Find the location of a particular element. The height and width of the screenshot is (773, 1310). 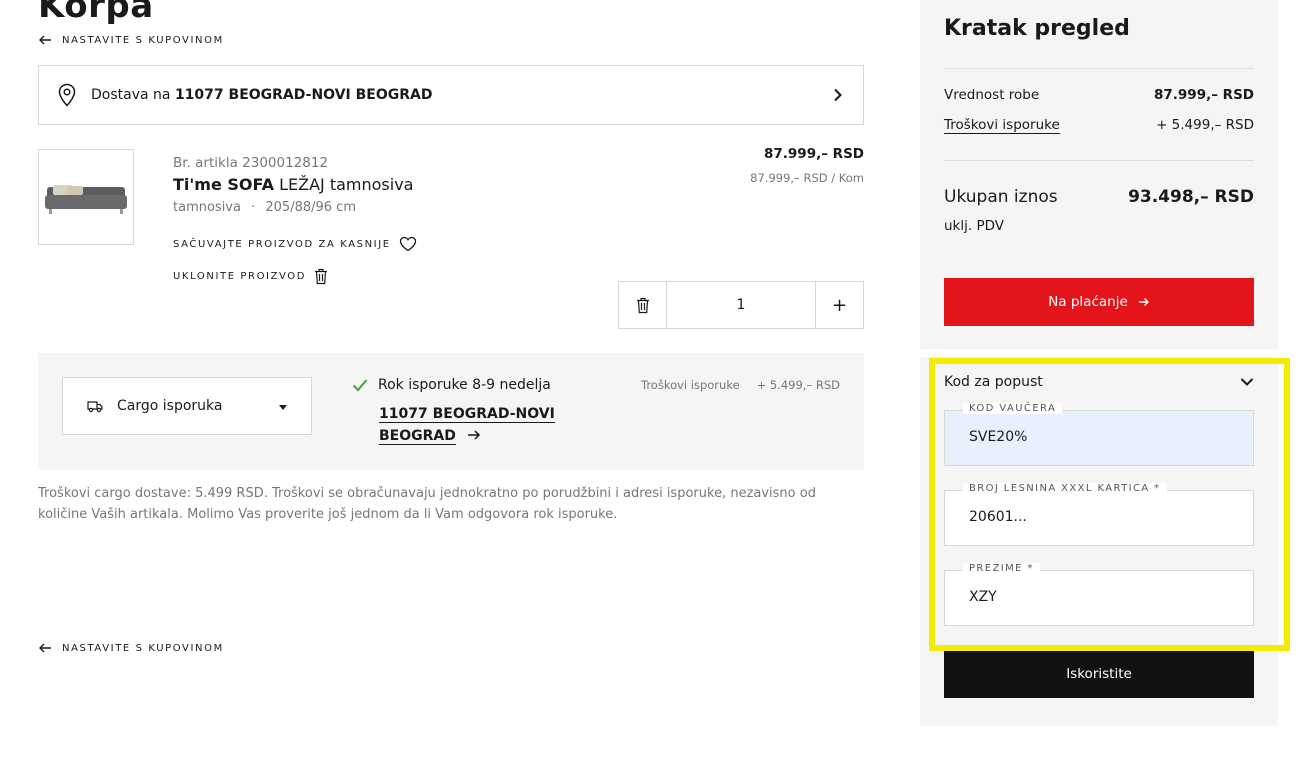

product-image is located at coordinates (86, 197).